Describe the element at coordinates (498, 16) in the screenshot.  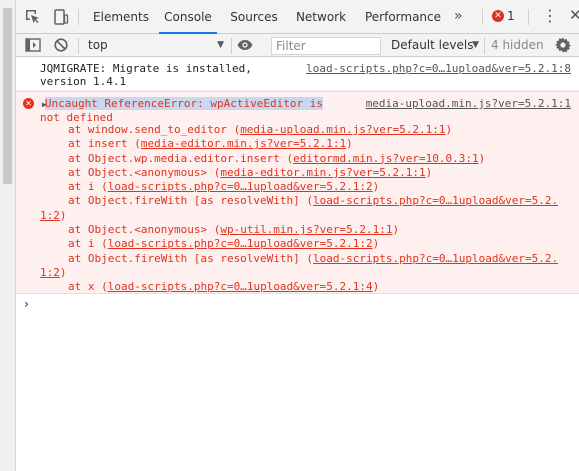
I see `error-count-icon: ✕` at that location.